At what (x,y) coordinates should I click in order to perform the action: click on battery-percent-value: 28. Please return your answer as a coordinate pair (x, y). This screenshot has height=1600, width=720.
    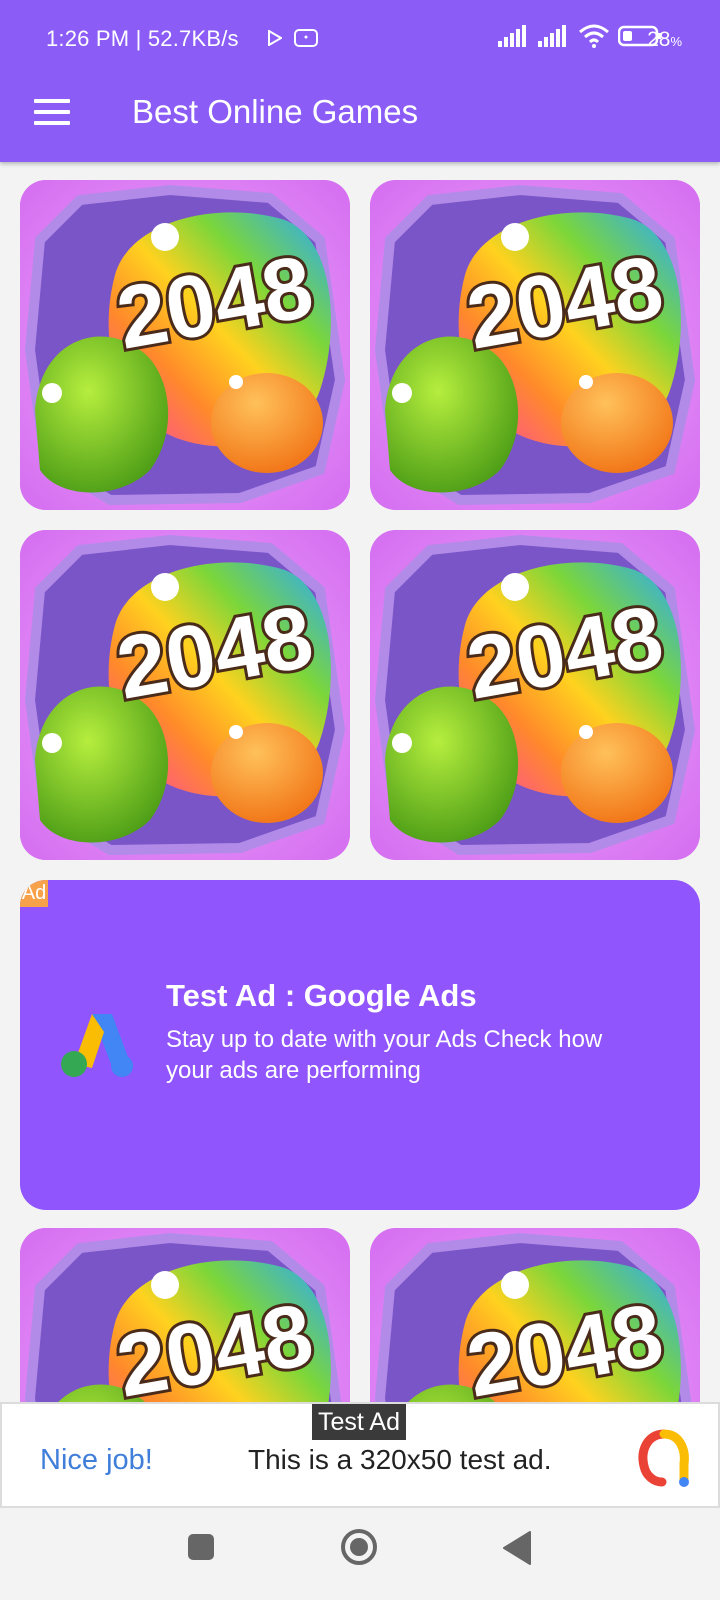
    Looking at the image, I should click on (659, 39).